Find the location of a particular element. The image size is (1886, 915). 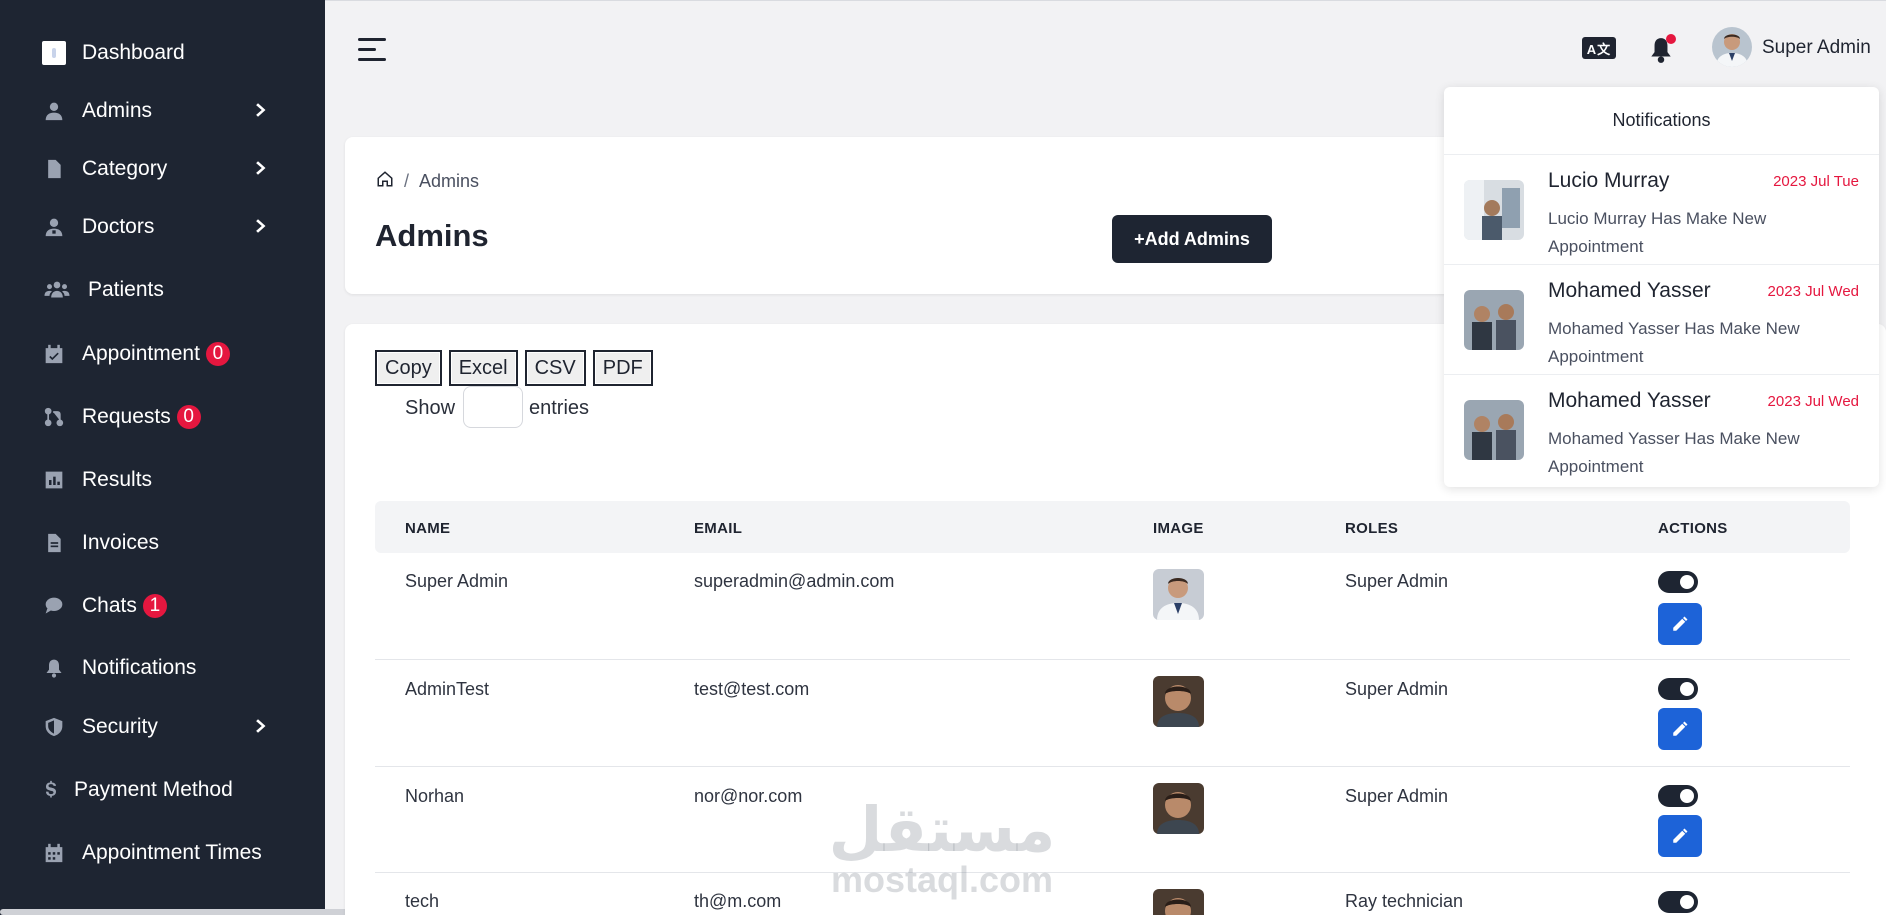

admin-email: test@test.com is located at coordinates (752, 689).